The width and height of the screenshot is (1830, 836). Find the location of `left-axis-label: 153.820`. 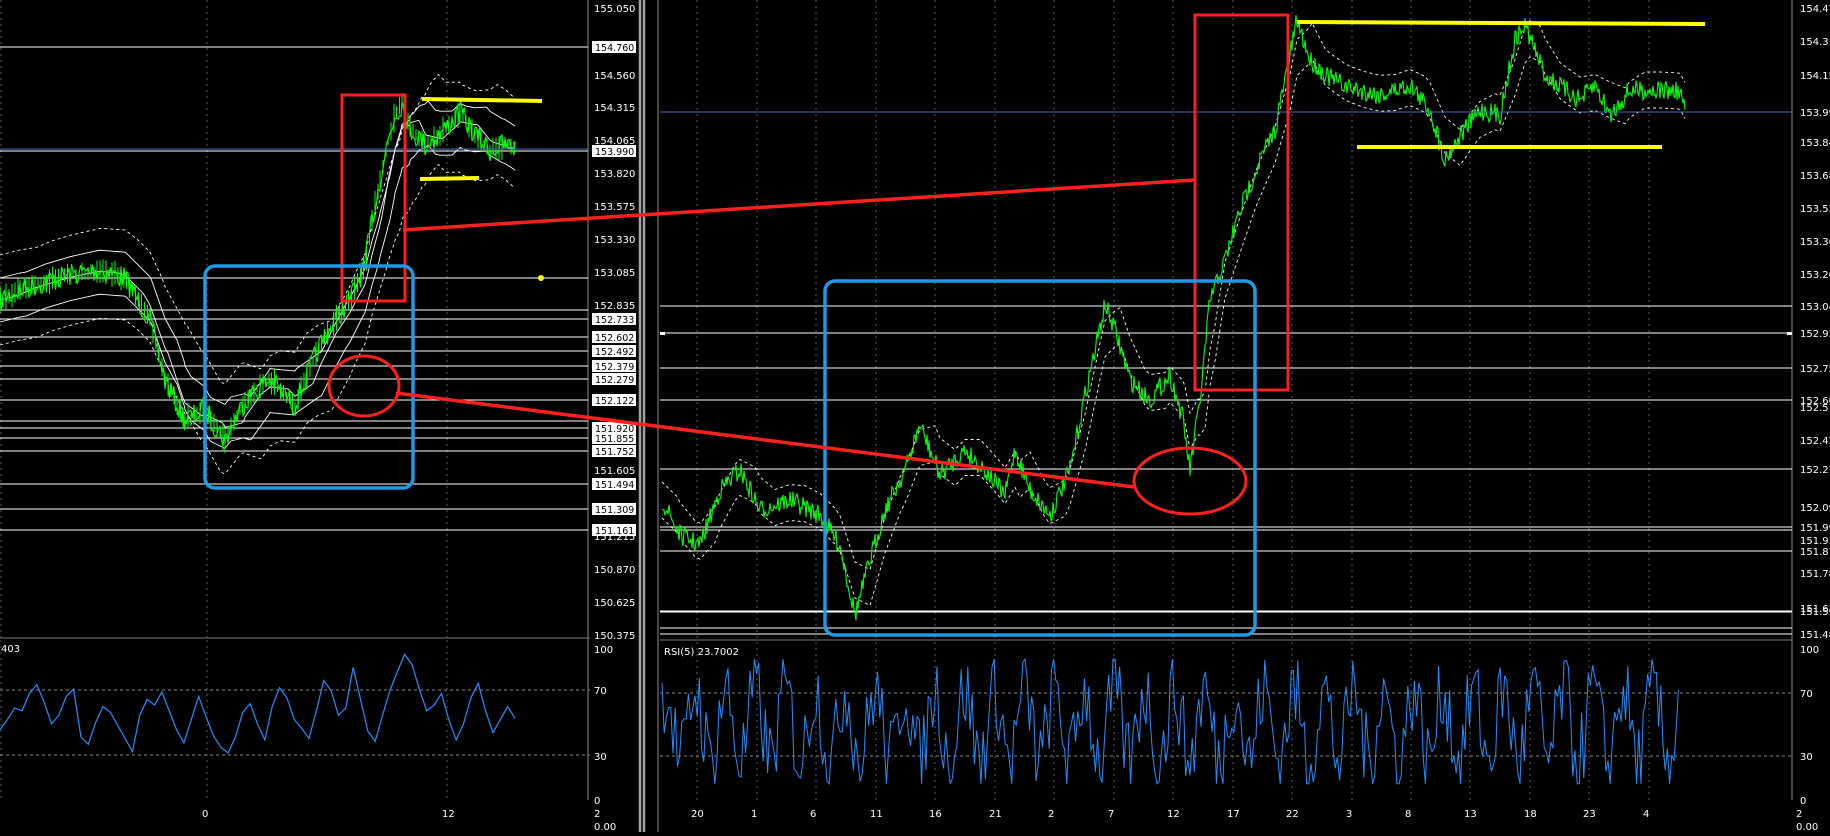

left-axis-label: 153.820 is located at coordinates (614, 174).